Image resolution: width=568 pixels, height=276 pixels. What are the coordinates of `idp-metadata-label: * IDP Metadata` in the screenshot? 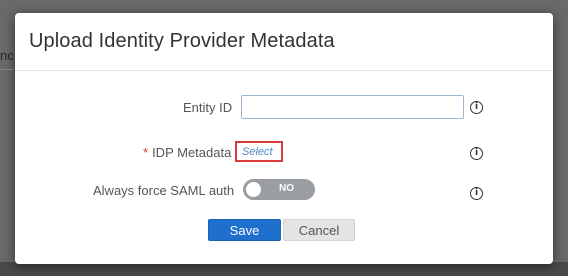 It's located at (187, 152).